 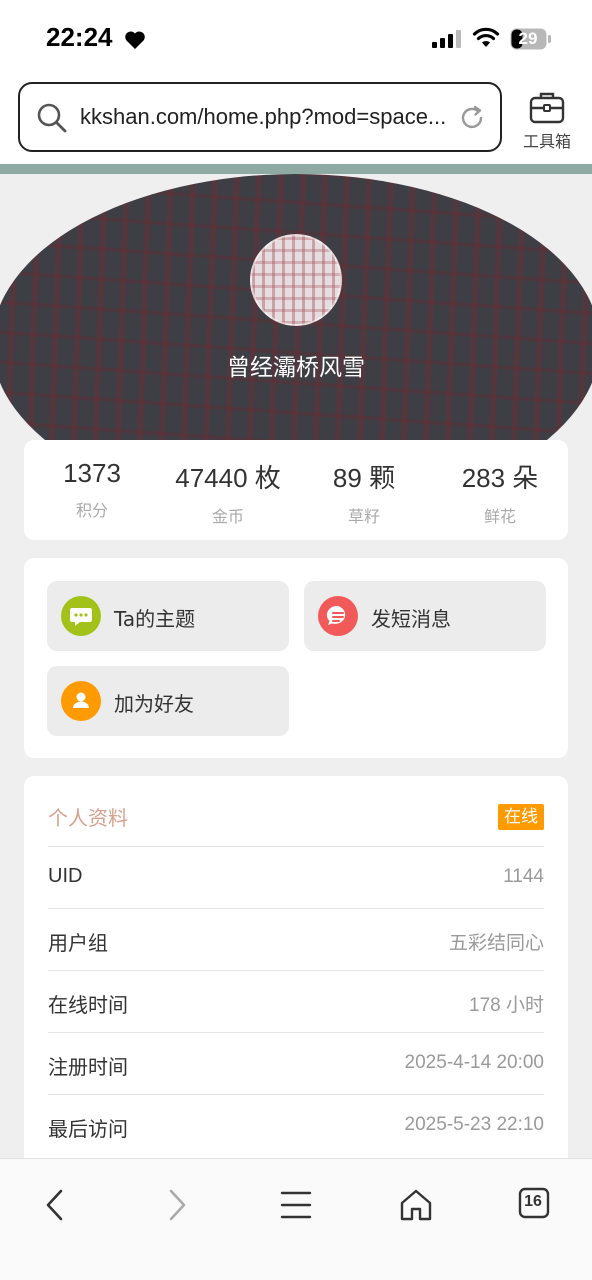 I want to click on actions-card: Ta的主题 发短消息 加为好友, so click(x=296, y=658).